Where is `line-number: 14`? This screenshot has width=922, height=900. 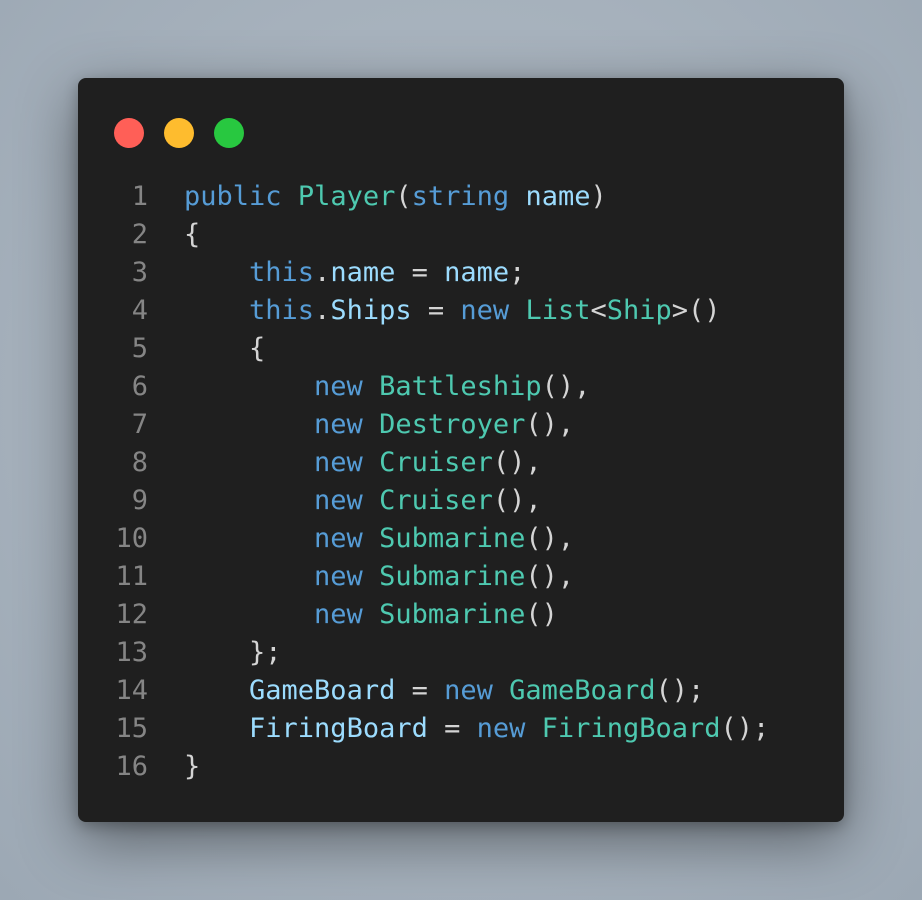
line-number: 14 is located at coordinates (131, 690).